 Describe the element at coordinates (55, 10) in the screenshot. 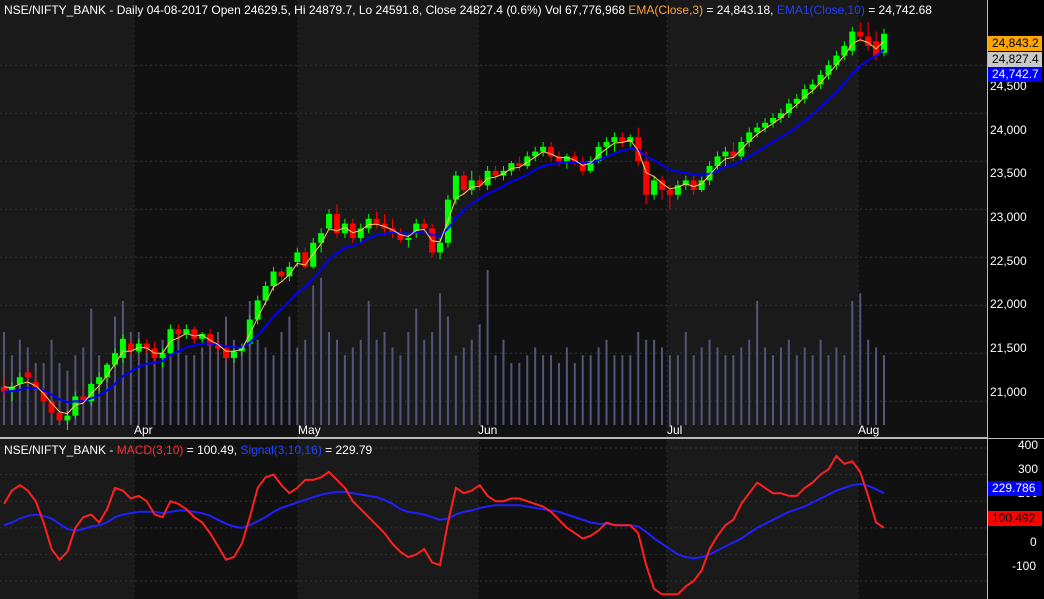

I see `price-symbol: NSE/NIFTY_BANK` at that location.